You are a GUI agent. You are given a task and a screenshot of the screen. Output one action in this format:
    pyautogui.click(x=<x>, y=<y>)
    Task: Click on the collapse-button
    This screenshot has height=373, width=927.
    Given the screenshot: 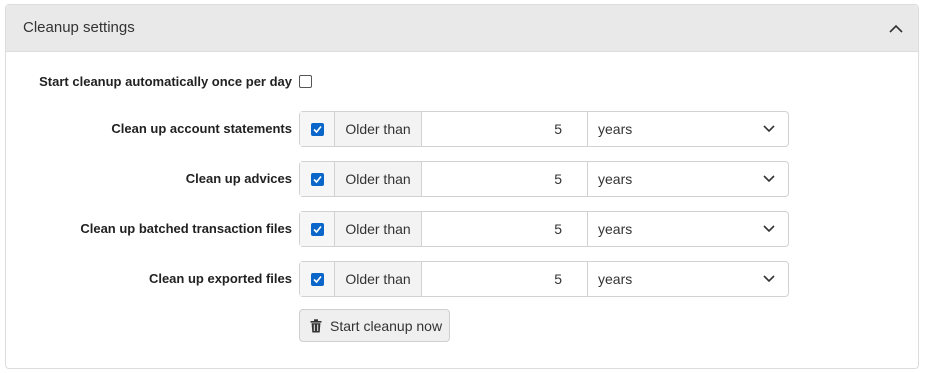 What is the action you would take?
    pyautogui.click(x=896, y=28)
    